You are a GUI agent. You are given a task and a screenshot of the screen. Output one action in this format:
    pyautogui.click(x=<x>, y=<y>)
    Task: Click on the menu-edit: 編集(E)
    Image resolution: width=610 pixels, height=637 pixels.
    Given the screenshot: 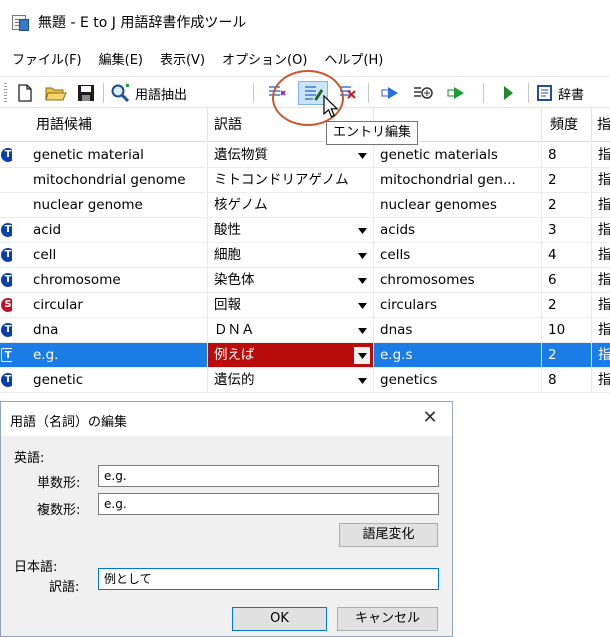 What is the action you would take?
    pyautogui.click(x=121, y=58)
    